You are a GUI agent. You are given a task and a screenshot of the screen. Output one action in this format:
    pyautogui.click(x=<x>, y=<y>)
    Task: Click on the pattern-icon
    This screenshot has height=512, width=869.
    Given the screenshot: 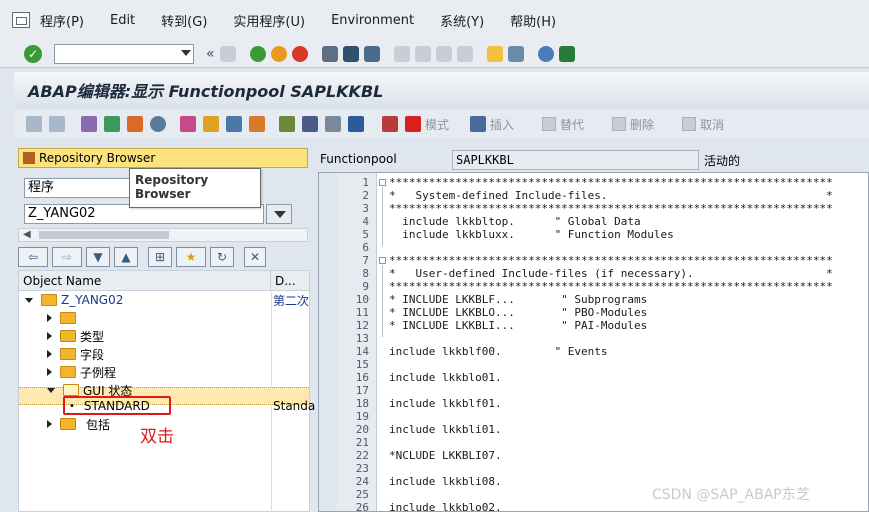 What is the action you would take?
    pyautogui.click(x=257, y=124)
    